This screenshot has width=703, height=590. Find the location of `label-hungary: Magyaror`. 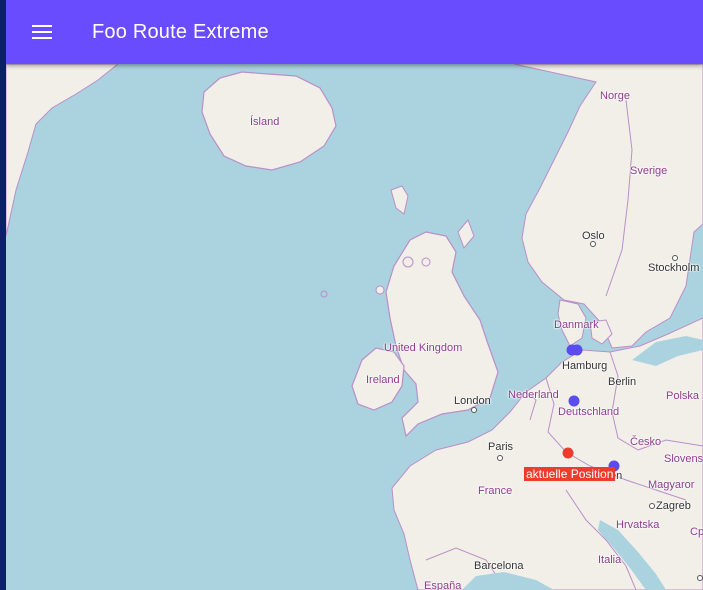

label-hungary: Magyaror is located at coordinates (671, 485).